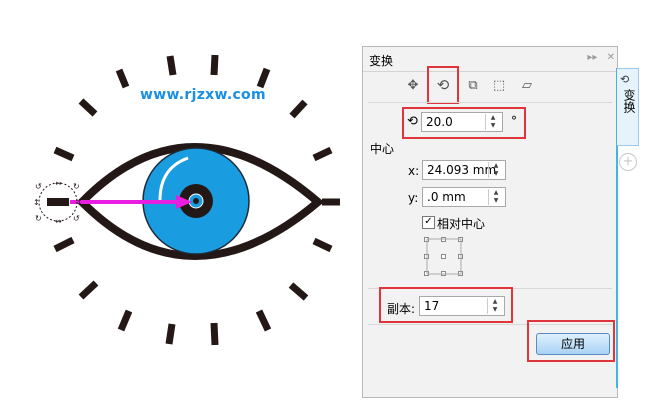 Image resolution: width=660 pixels, height=412 pixels. Describe the element at coordinates (461, 224) in the screenshot. I see `relative-center-label: 相对中心` at that location.